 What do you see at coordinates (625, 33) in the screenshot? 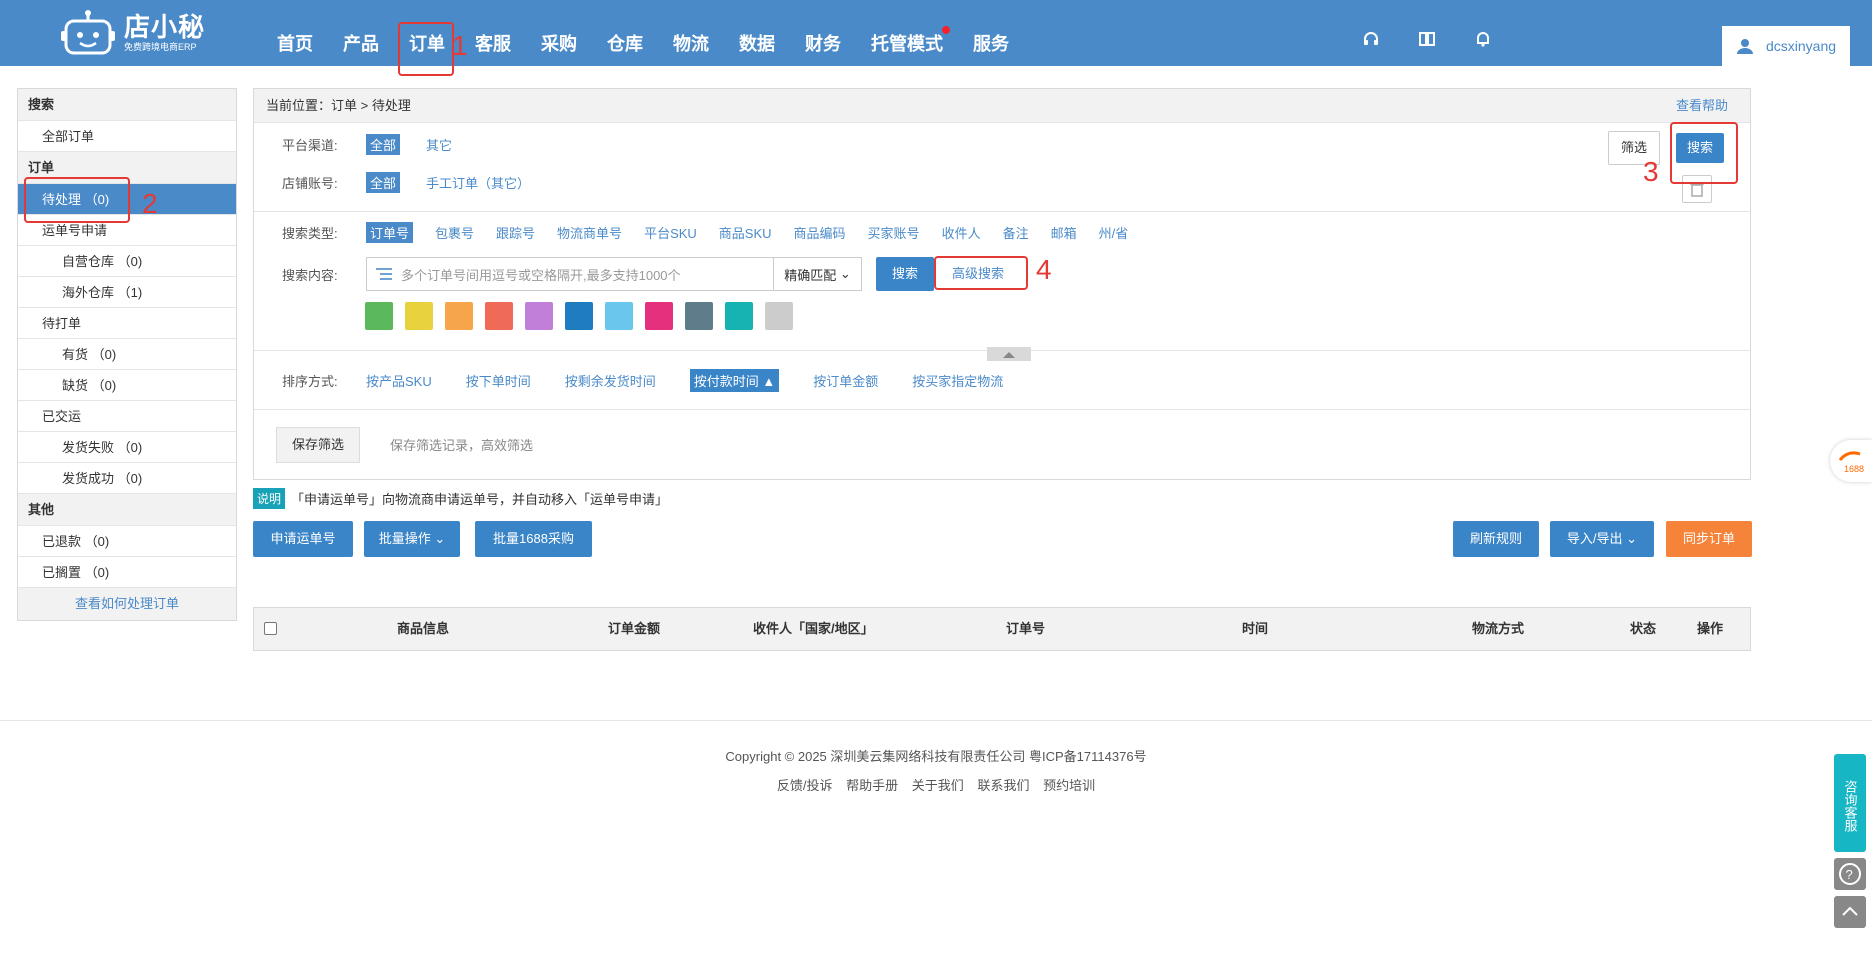
I see `nav-warehouse: 仓库` at bounding box center [625, 33].